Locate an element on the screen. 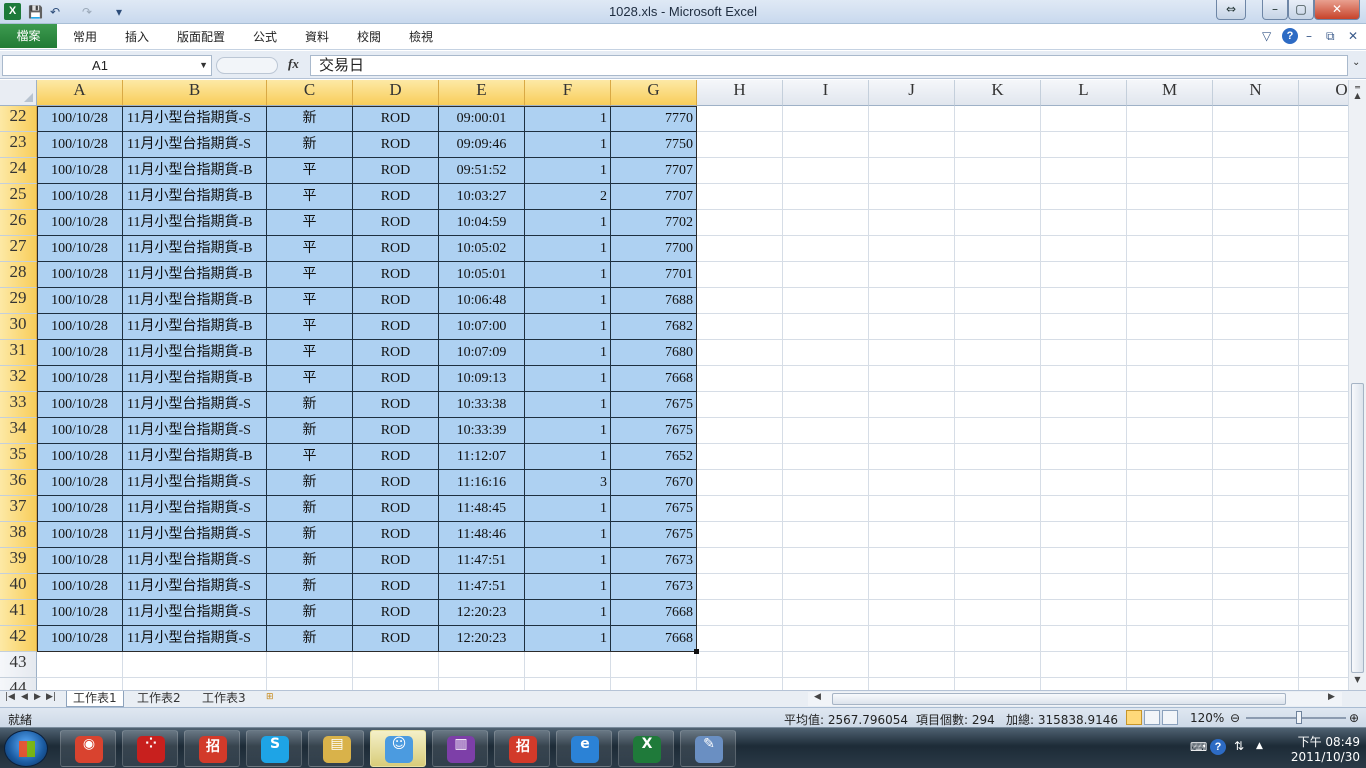  row-header: 26 is located at coordinates (18, 223).